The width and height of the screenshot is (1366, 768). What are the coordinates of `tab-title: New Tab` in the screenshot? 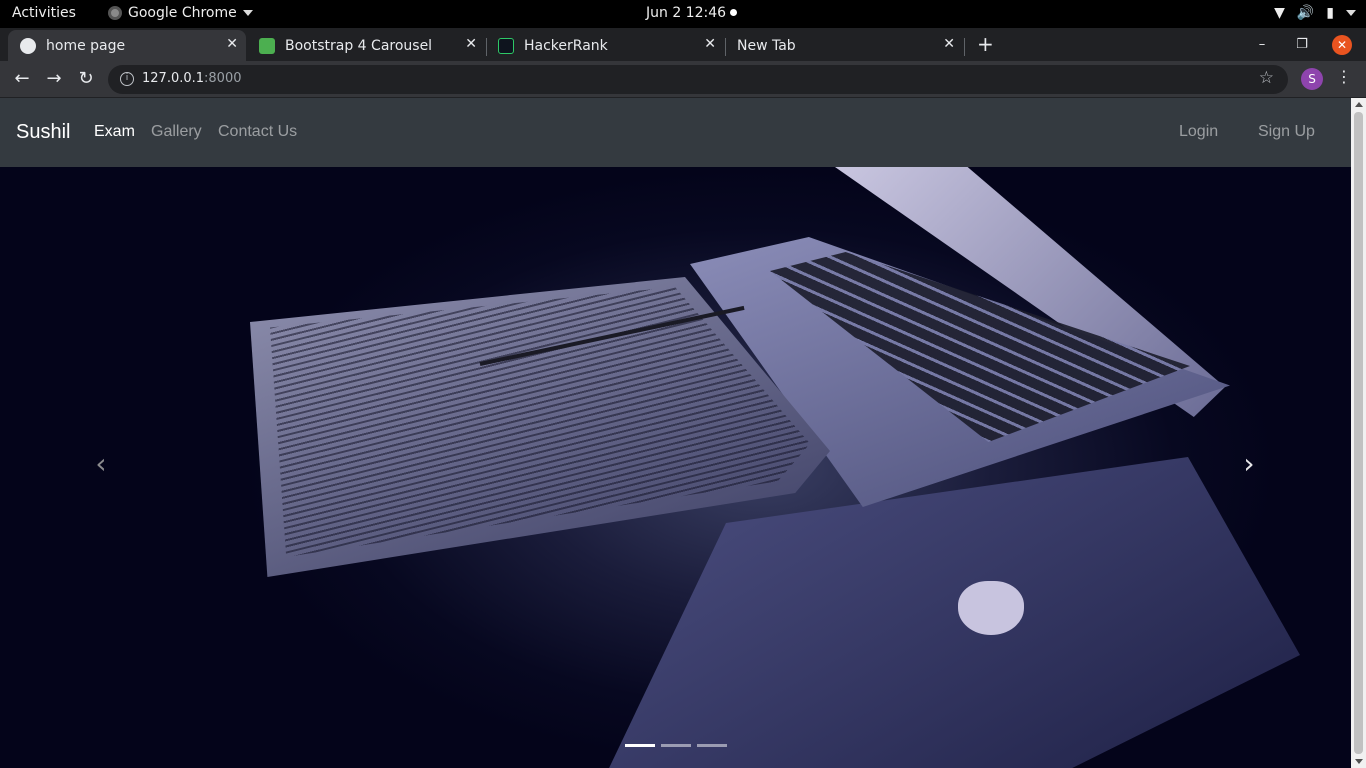 It's located at (766, 45).